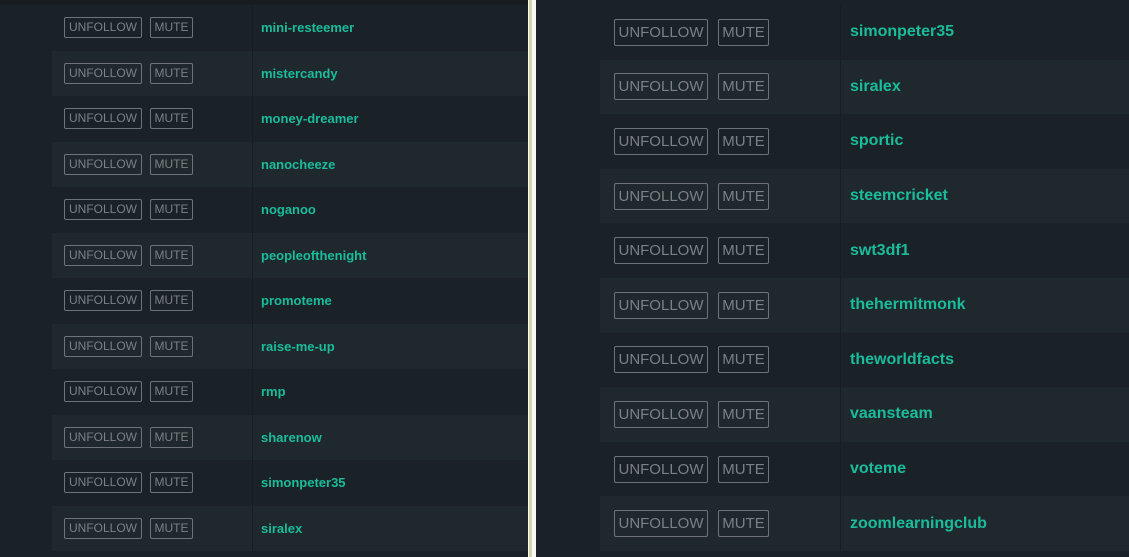 This screenshot has width=1129, height=557. I want to click on username-link: rmp, so click(269, 391).